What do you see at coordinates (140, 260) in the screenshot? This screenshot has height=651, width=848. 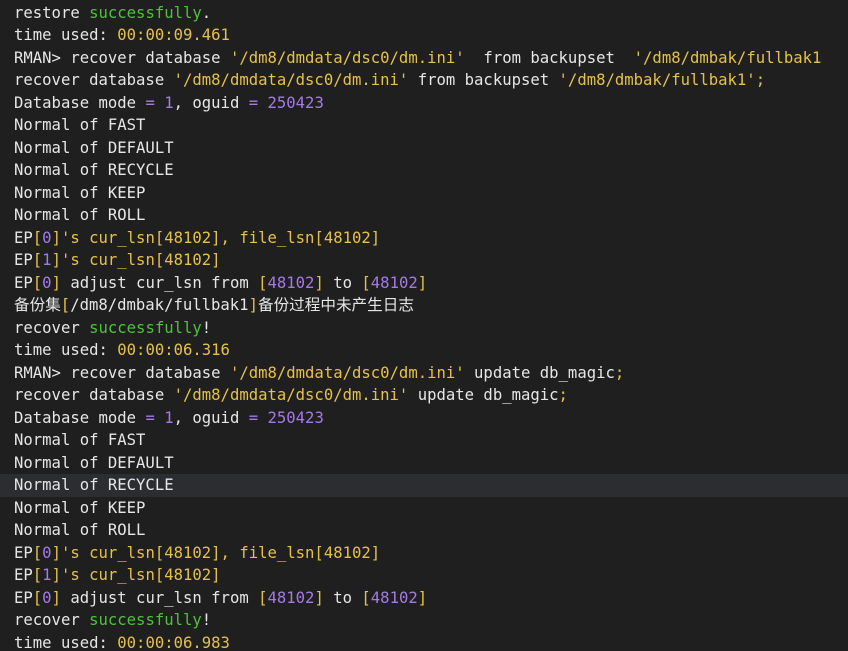 I see `terminal-text-segment: 's cur_lsn[48102]` at bounding box center [140, 260].